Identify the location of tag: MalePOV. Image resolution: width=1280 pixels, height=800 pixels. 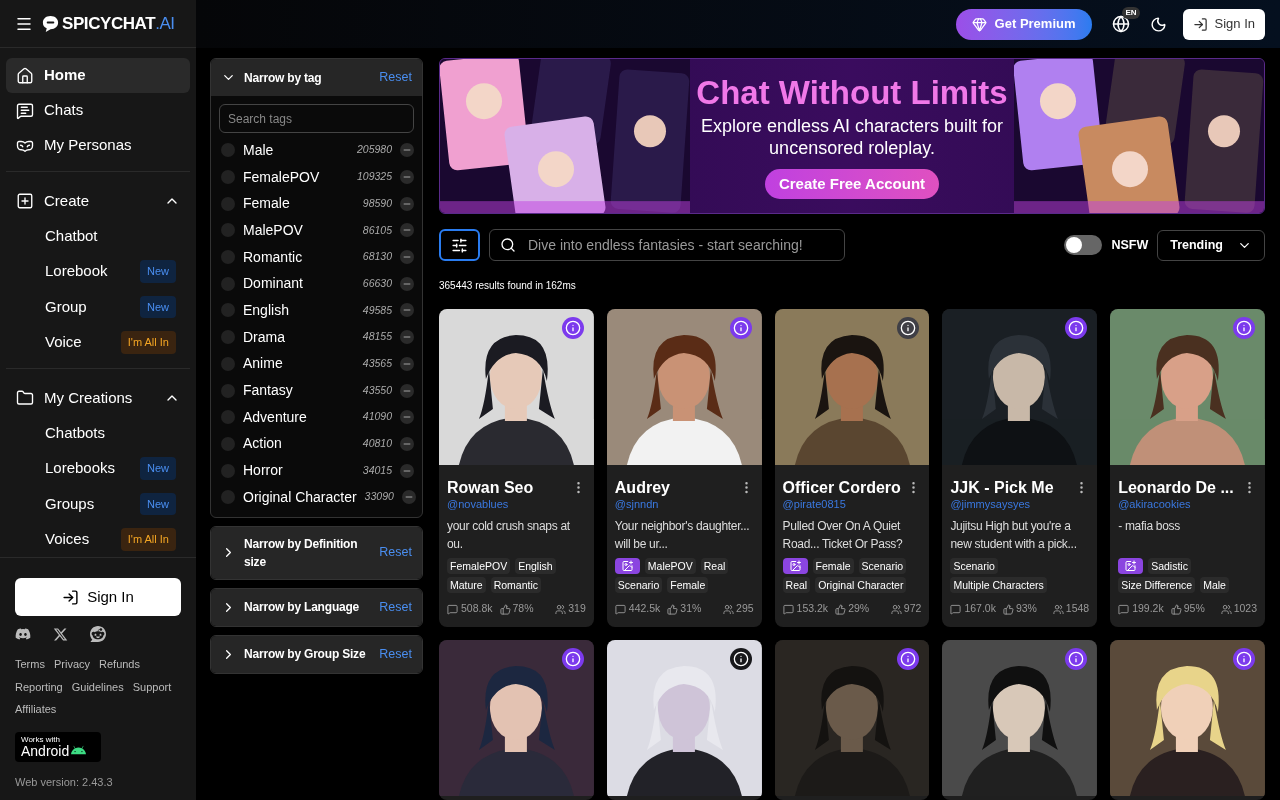
(670, 566).